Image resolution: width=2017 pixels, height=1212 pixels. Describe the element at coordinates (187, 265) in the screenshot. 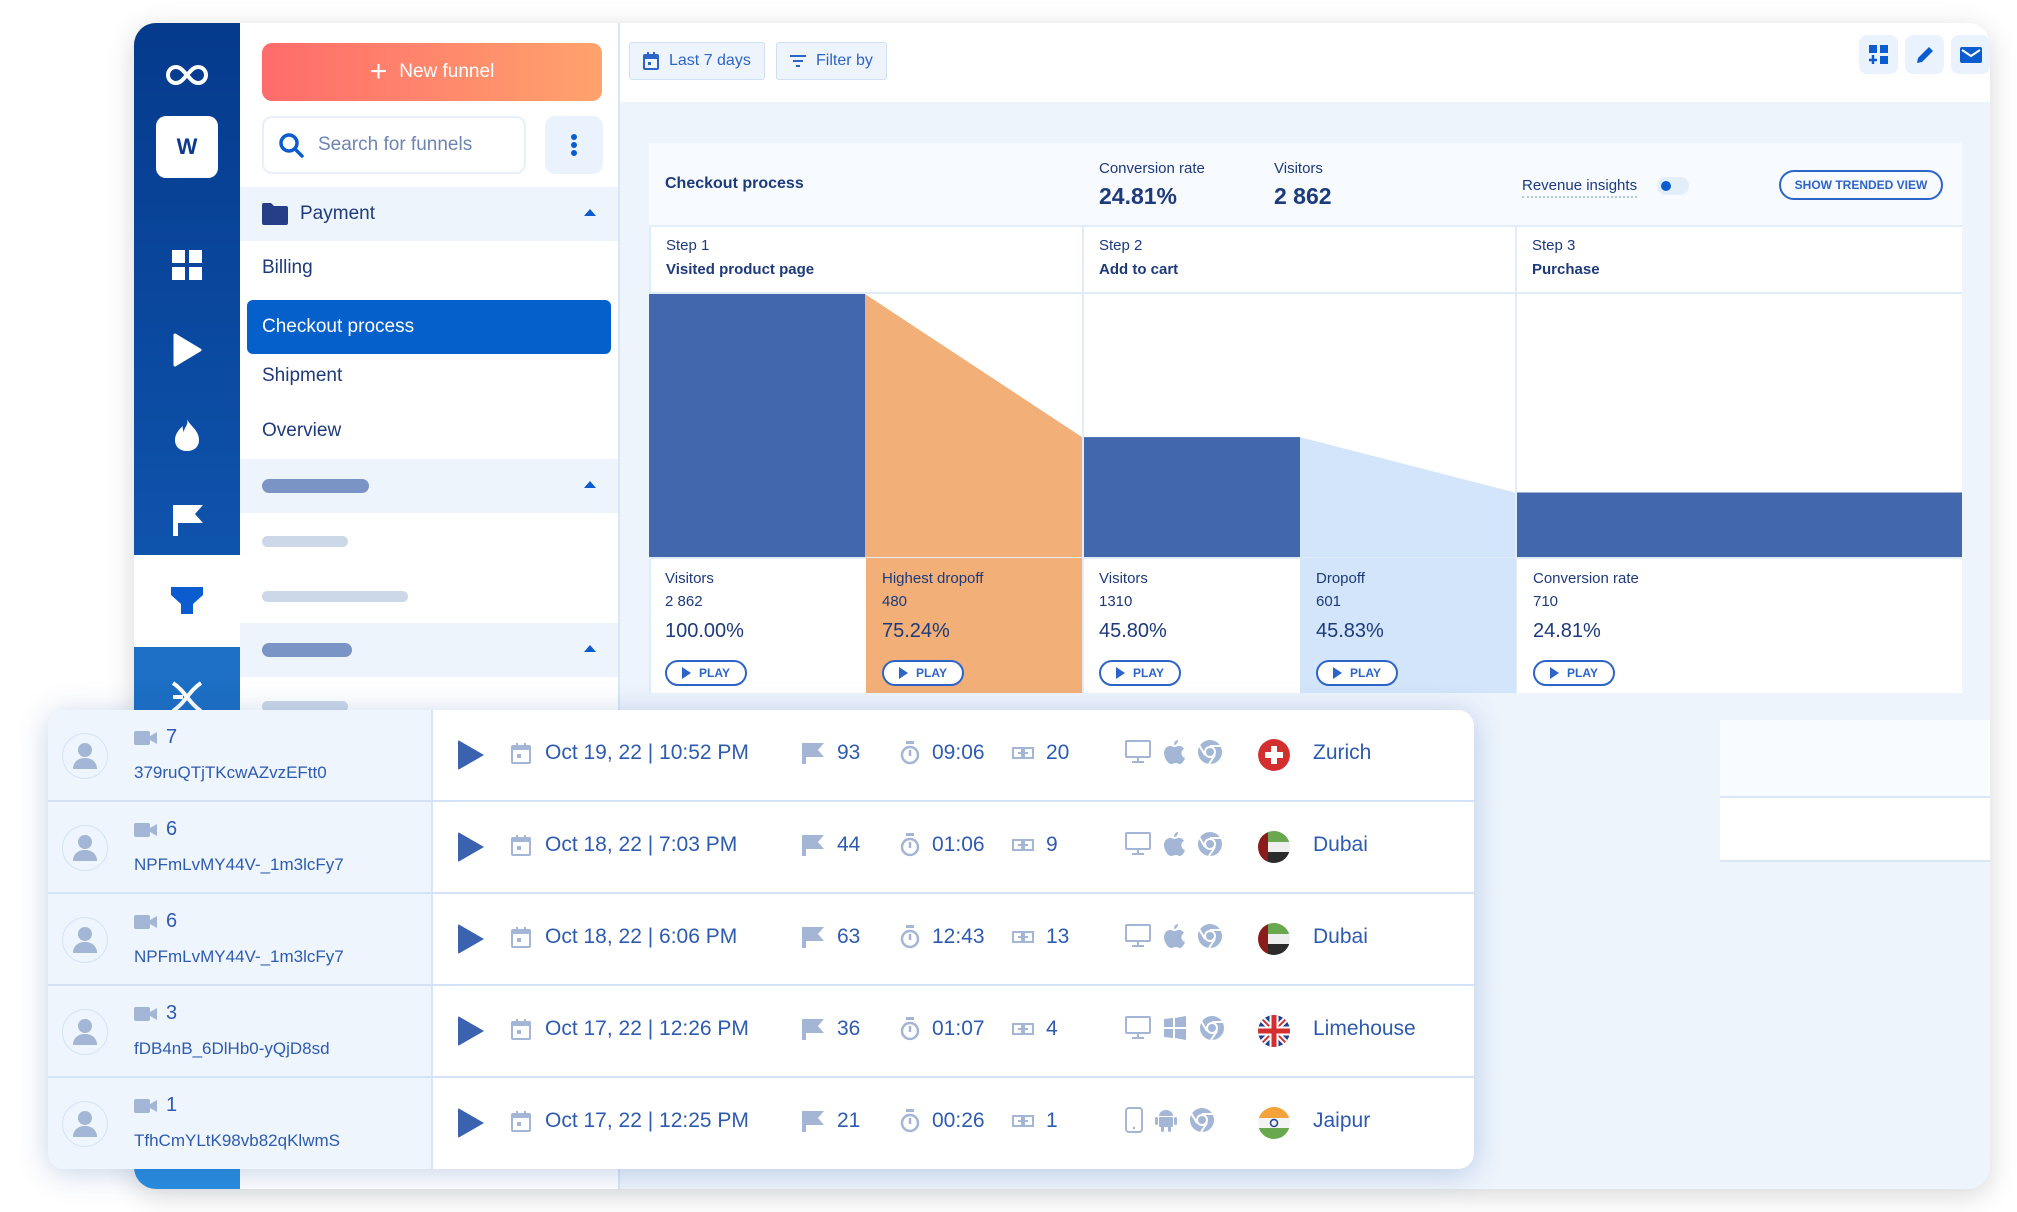

I see `nav-dashboard` at that location.